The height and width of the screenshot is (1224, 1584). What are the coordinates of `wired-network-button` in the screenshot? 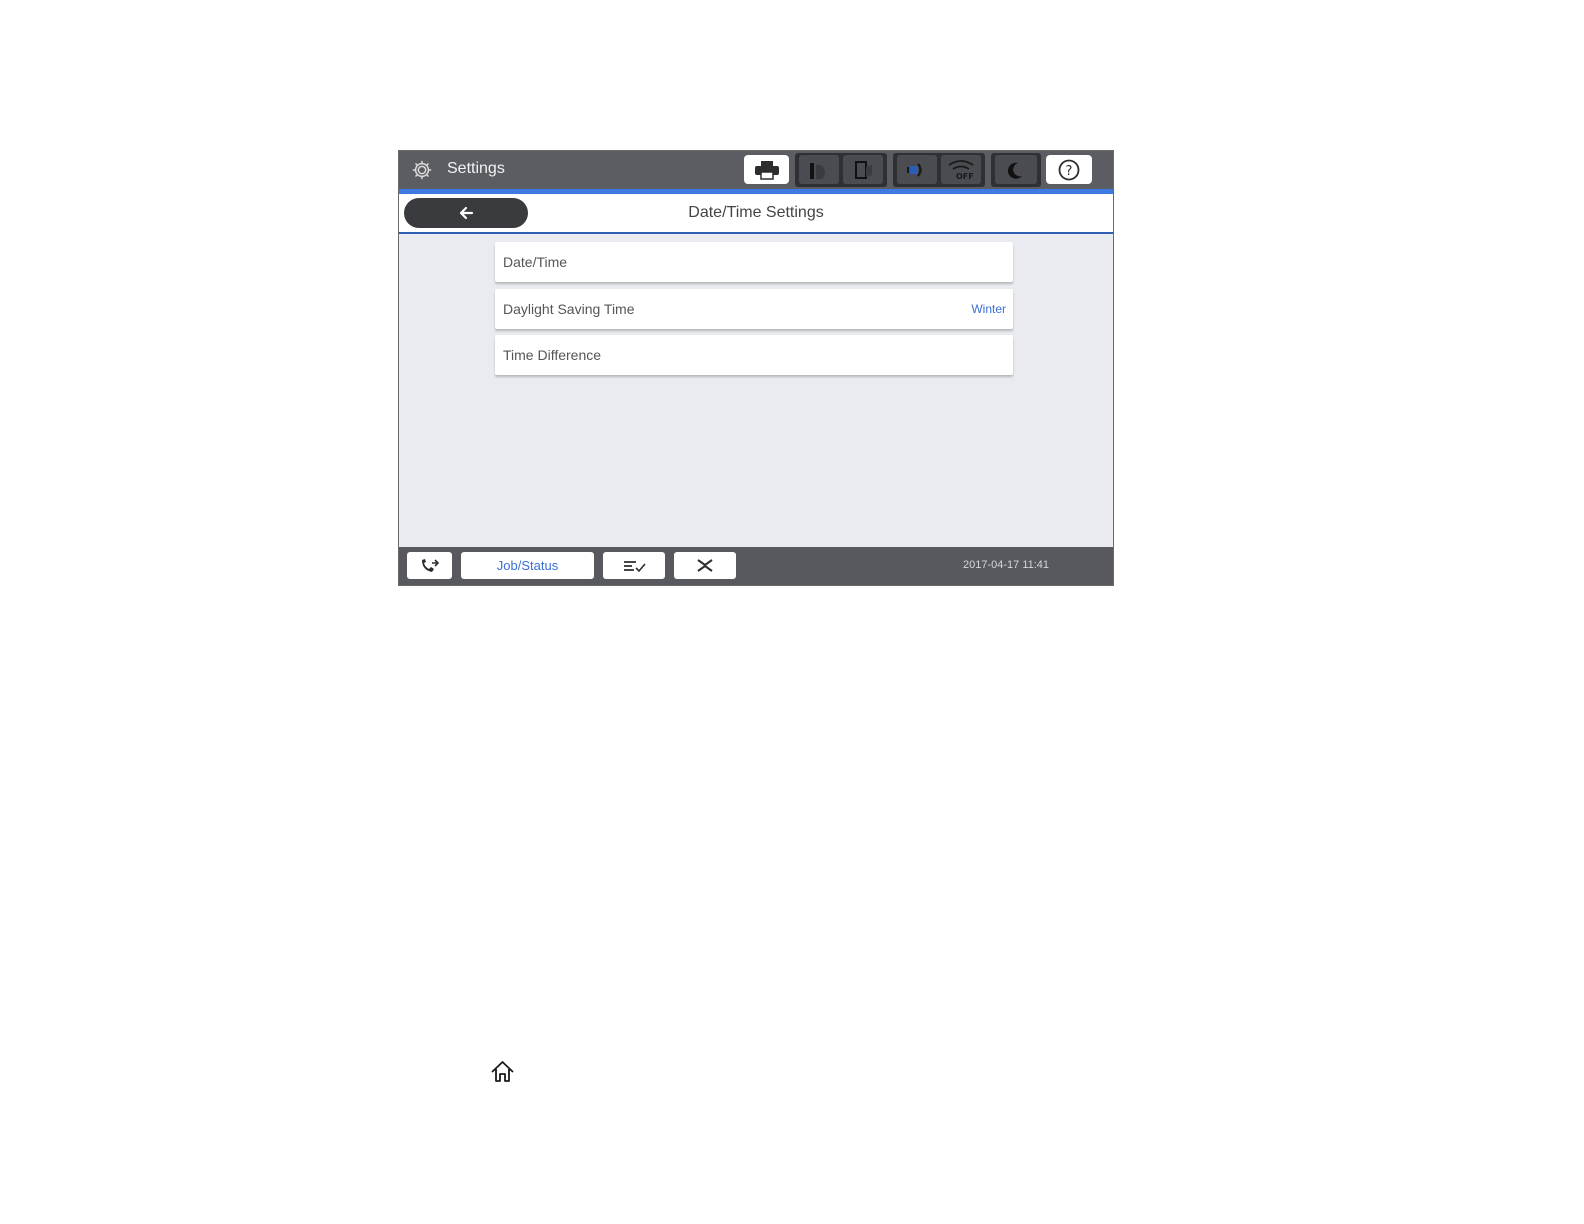 It's located at (917, 169).